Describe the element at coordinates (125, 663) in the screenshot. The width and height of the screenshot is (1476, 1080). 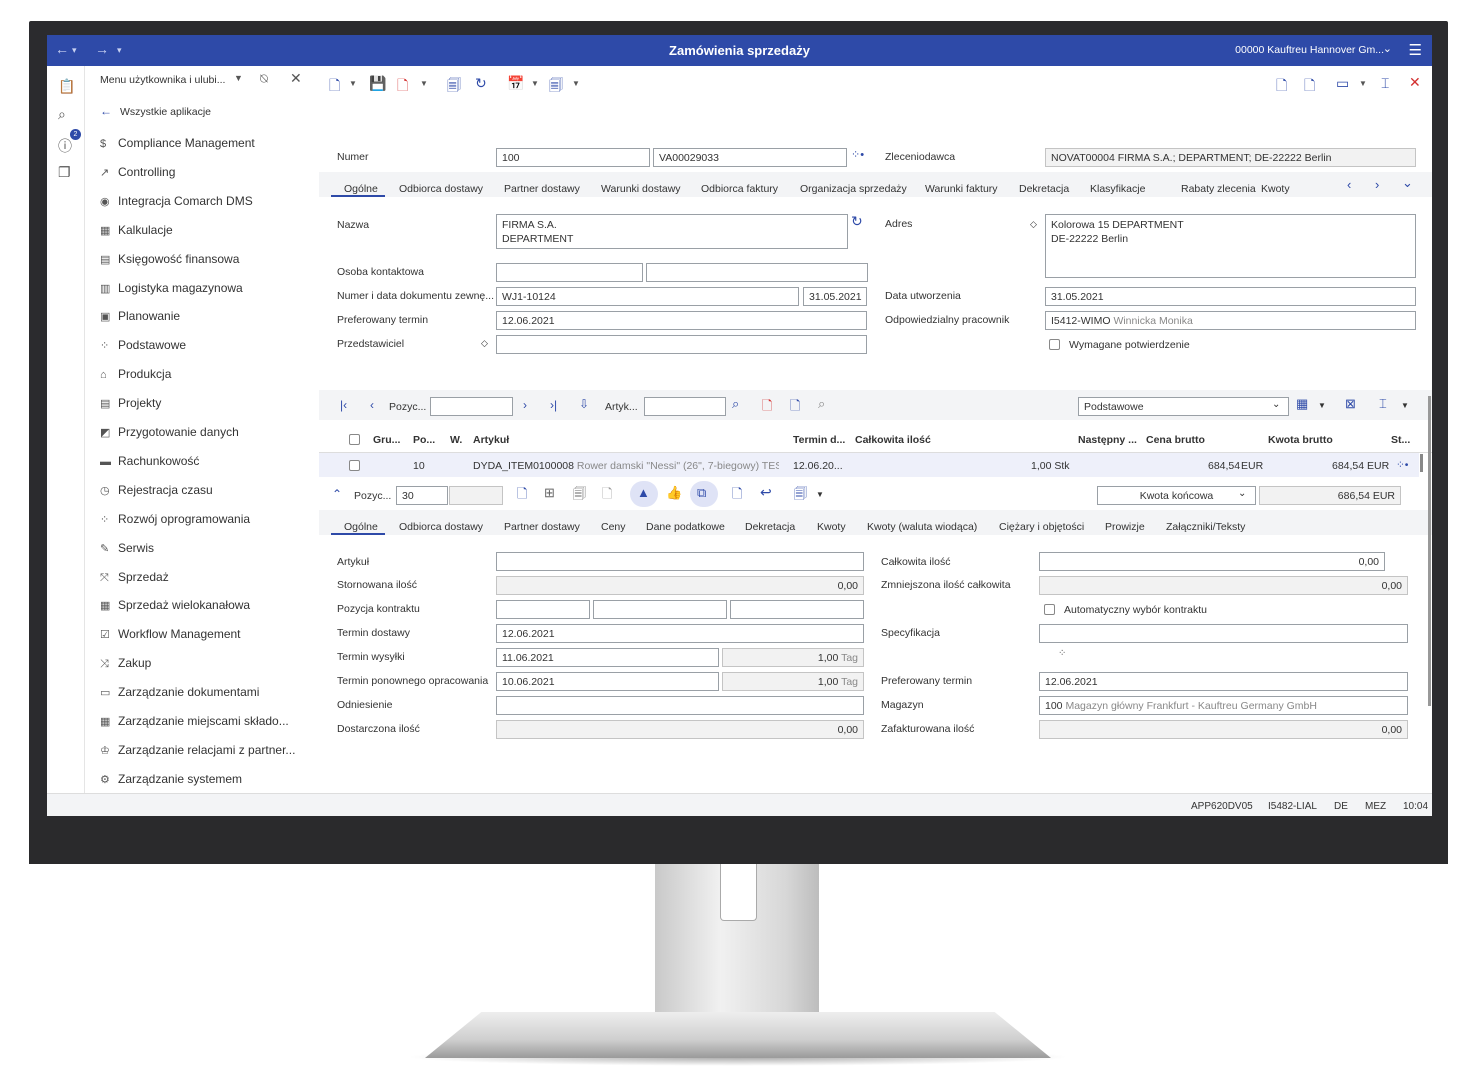
I see `sidebar-item-purchase: ⤨ Zakup` at that location.